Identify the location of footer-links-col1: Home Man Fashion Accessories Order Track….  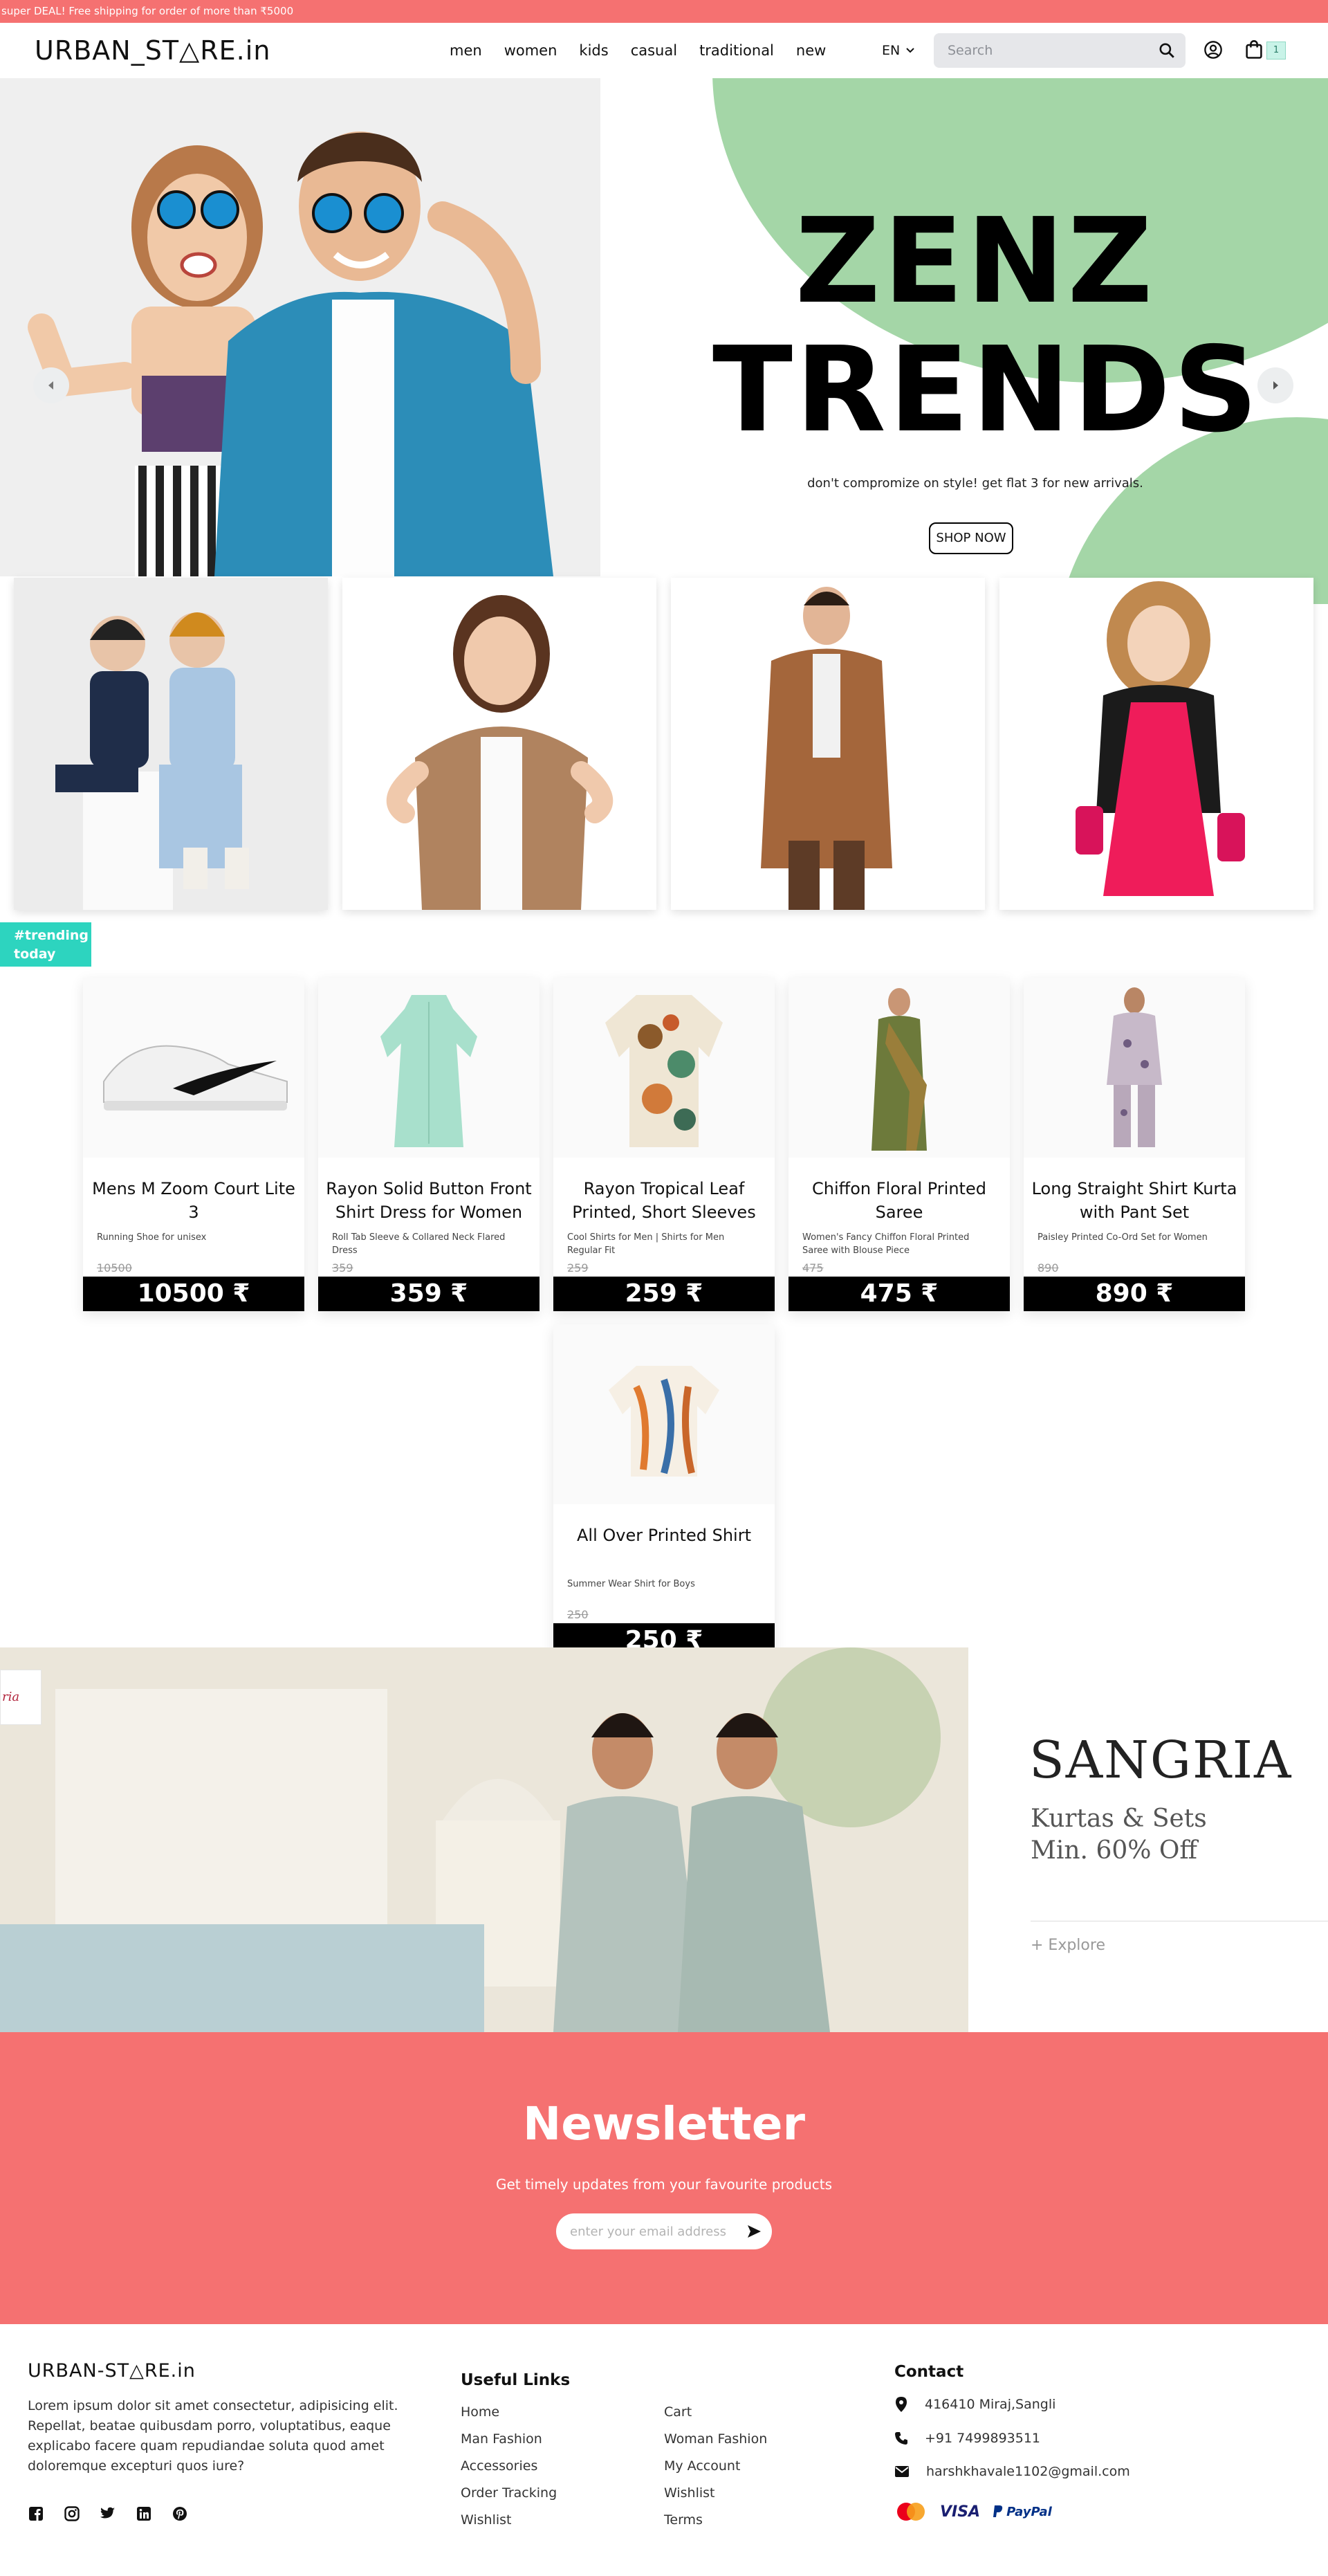
(509, 2466).